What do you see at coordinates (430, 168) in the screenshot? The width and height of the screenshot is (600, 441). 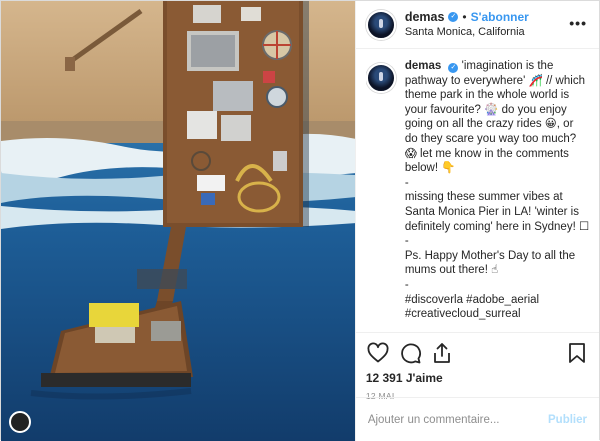 I see `caption-line: below! 👇` at bounding box center [430, 168].